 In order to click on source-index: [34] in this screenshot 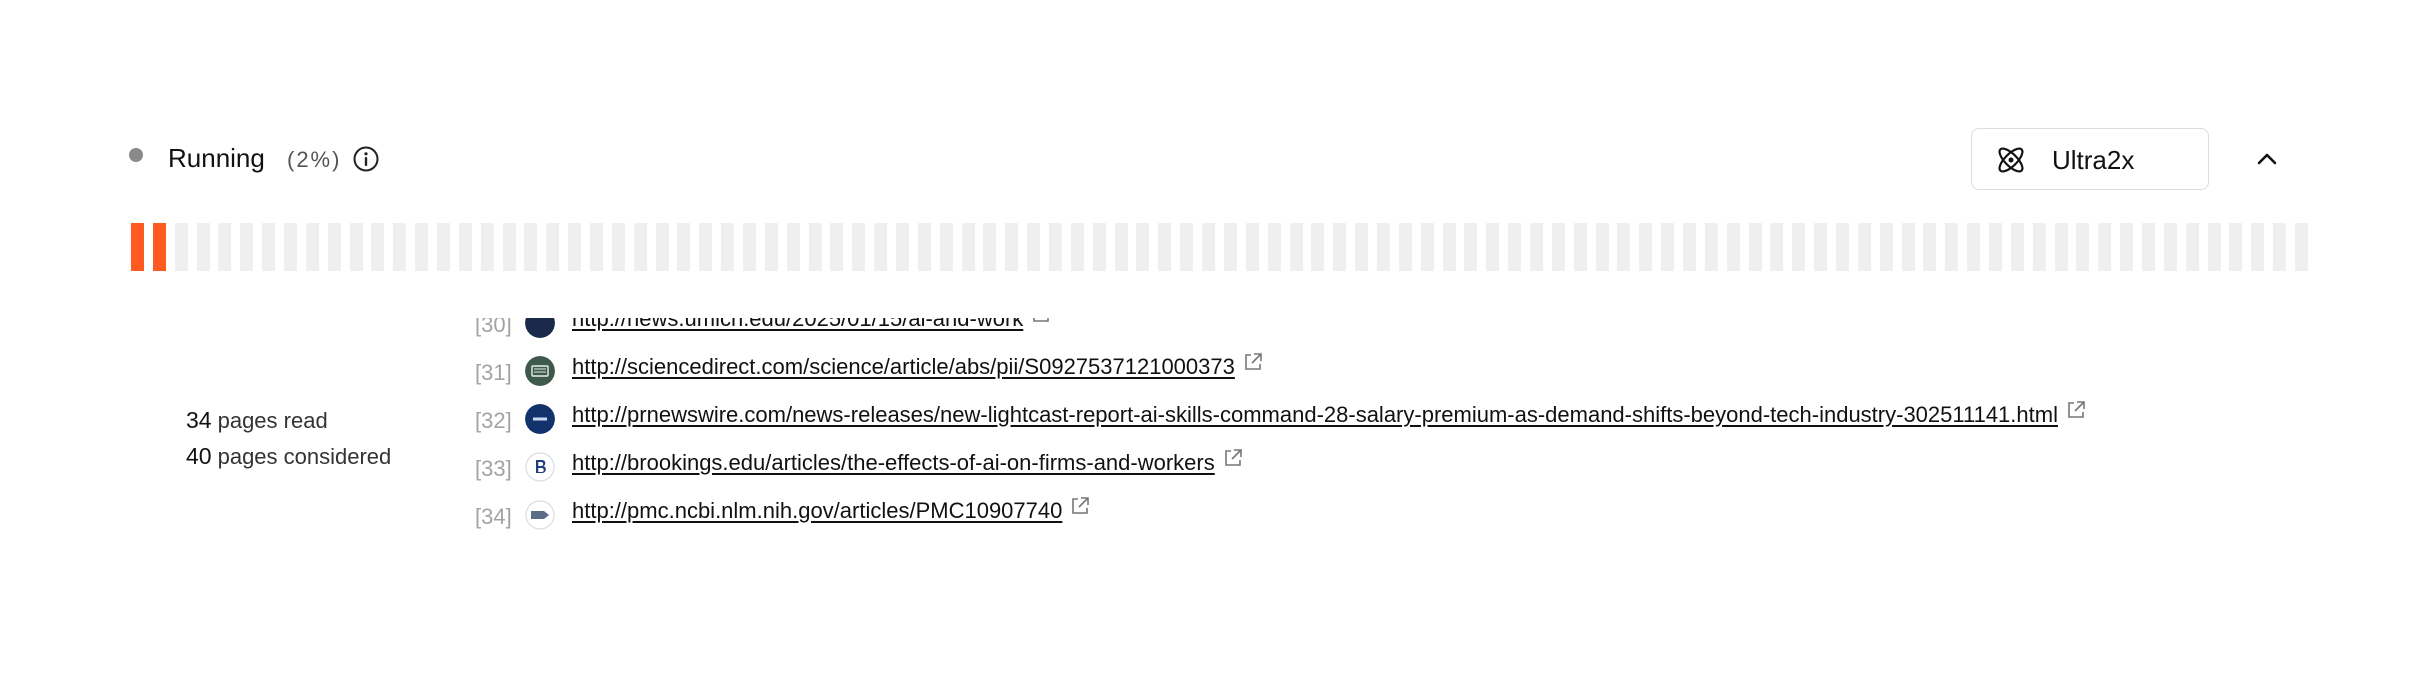, I will do `click(493, 516)`.